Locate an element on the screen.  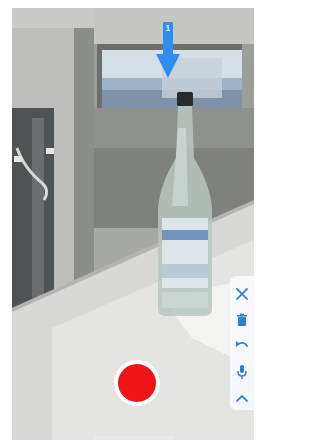
ar-marker-label: 1 is located at coordinates (168, 28).